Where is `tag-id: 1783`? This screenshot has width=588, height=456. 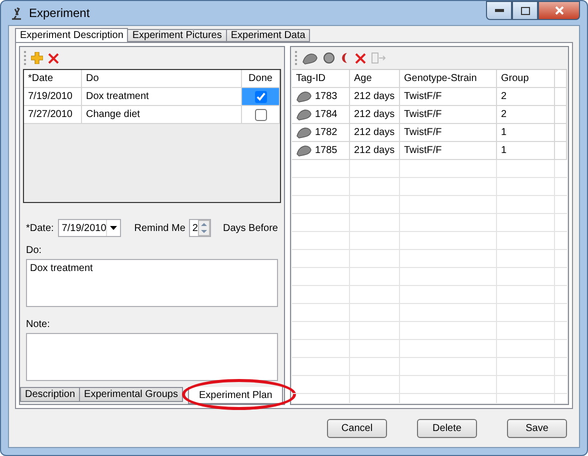
tag-id: 1783 is located at coordinates (326, 96).